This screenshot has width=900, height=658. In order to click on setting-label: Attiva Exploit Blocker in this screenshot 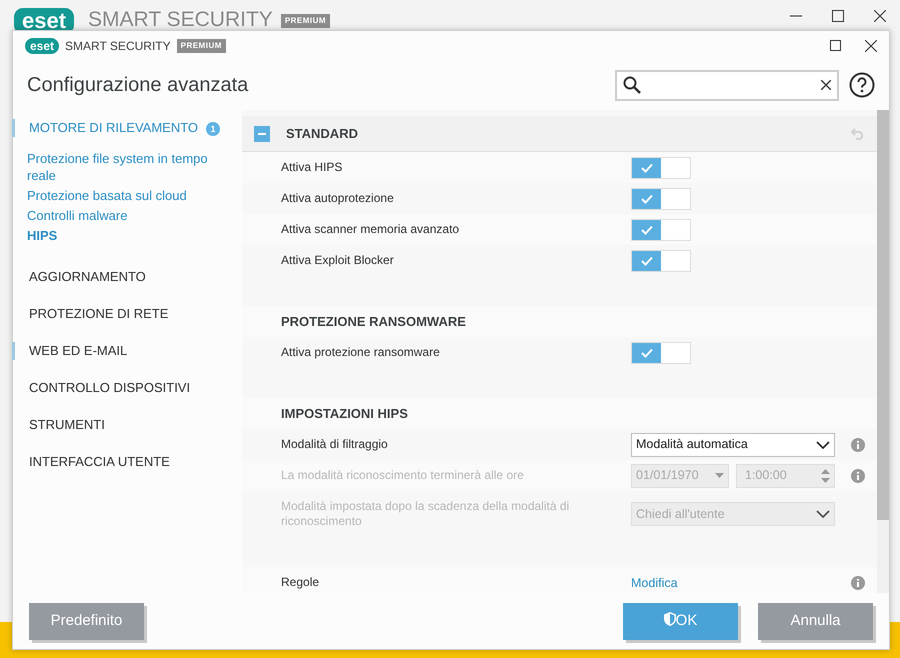, I will do `click(338, 260)`.